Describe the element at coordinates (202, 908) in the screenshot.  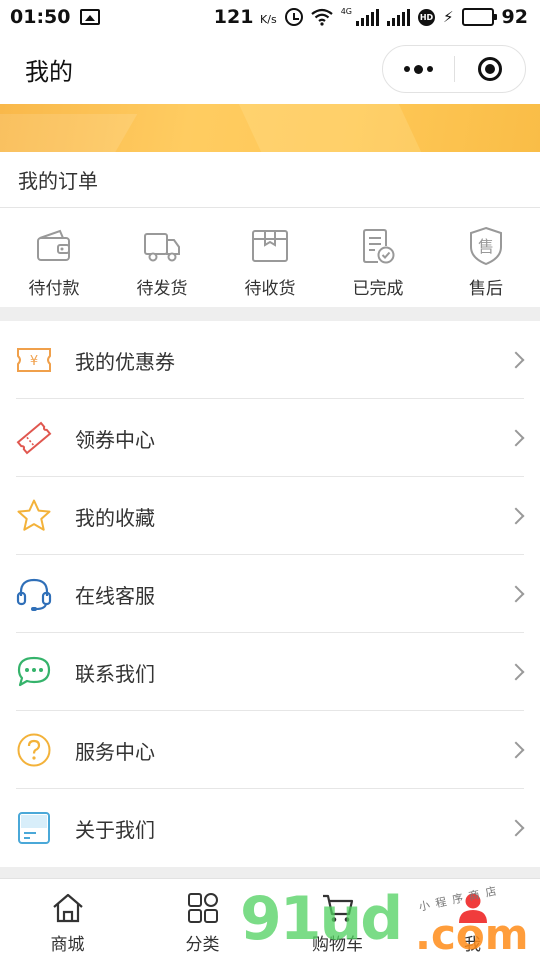
I see `category-icon` at that location.